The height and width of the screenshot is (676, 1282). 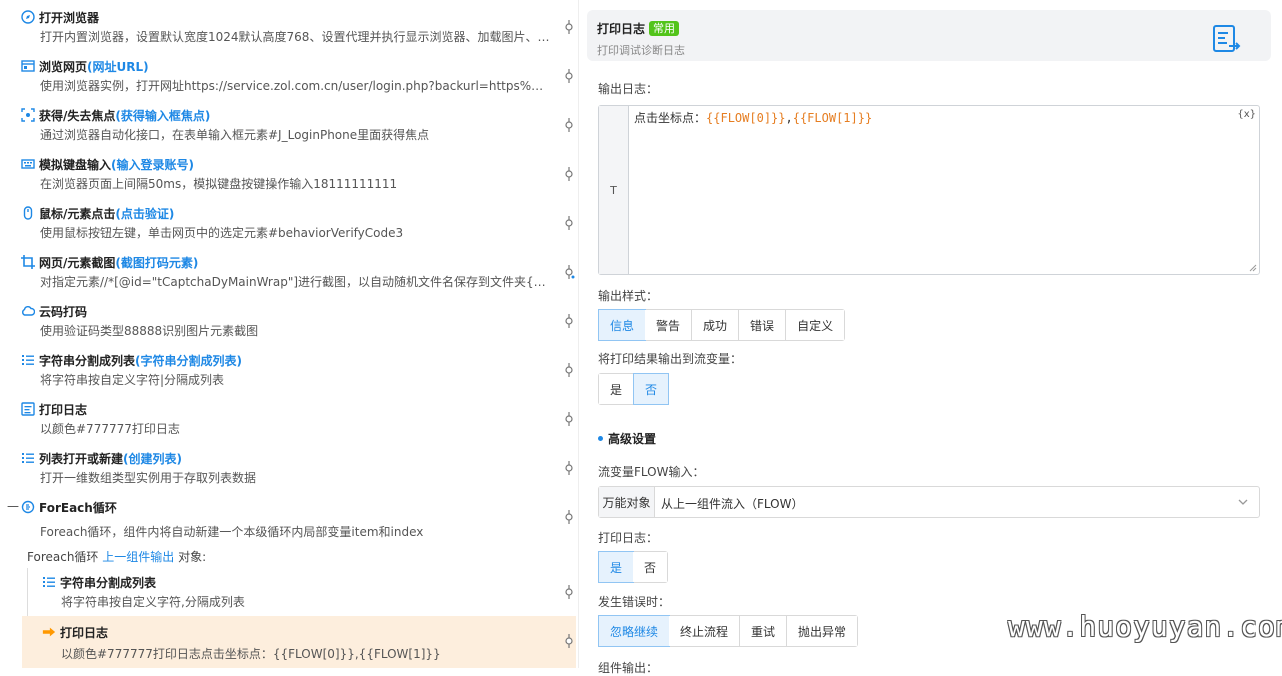 I want to click on step-split-string: 字符串分割成列表 (字符串分割成列表) 将字符串按自定义字符|分隔成列表, so click(x=288, y=371).